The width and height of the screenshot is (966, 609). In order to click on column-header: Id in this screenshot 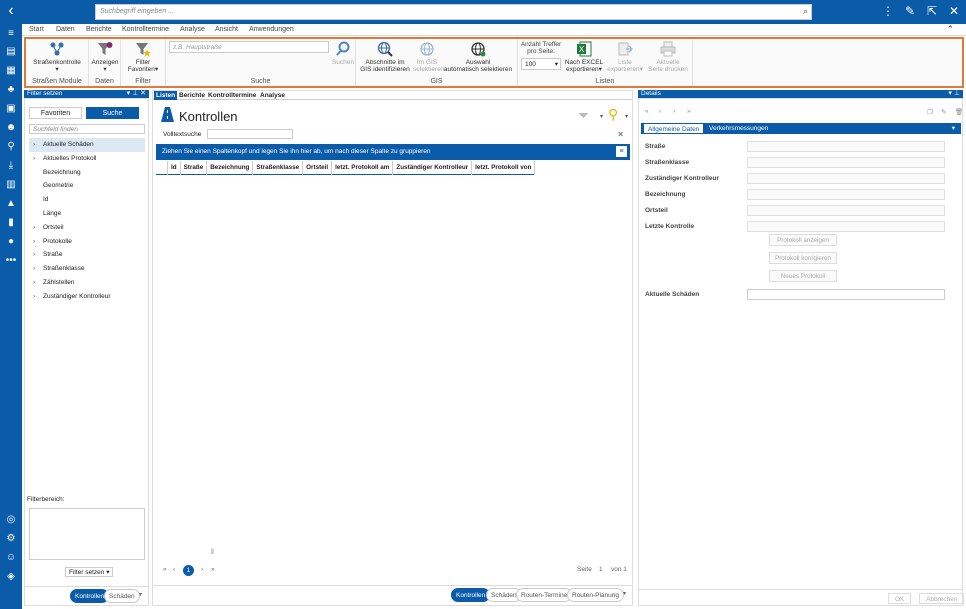, I will do `click(174, 168)`.